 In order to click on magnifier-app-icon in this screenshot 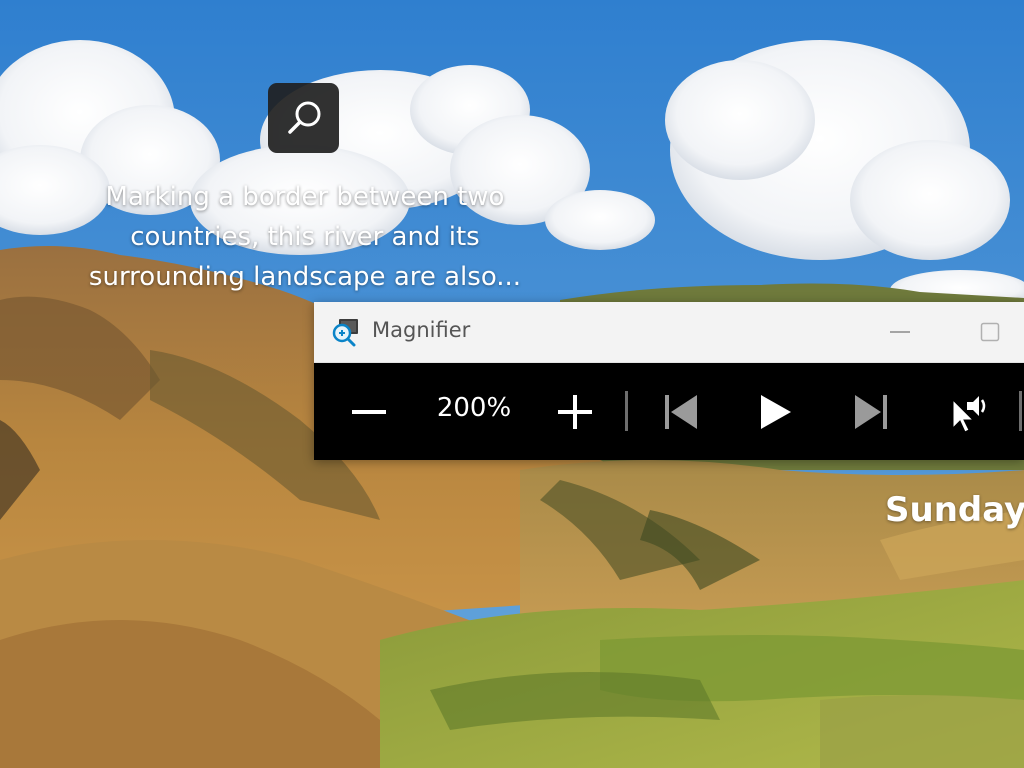, I will do `click(345, 333)`.